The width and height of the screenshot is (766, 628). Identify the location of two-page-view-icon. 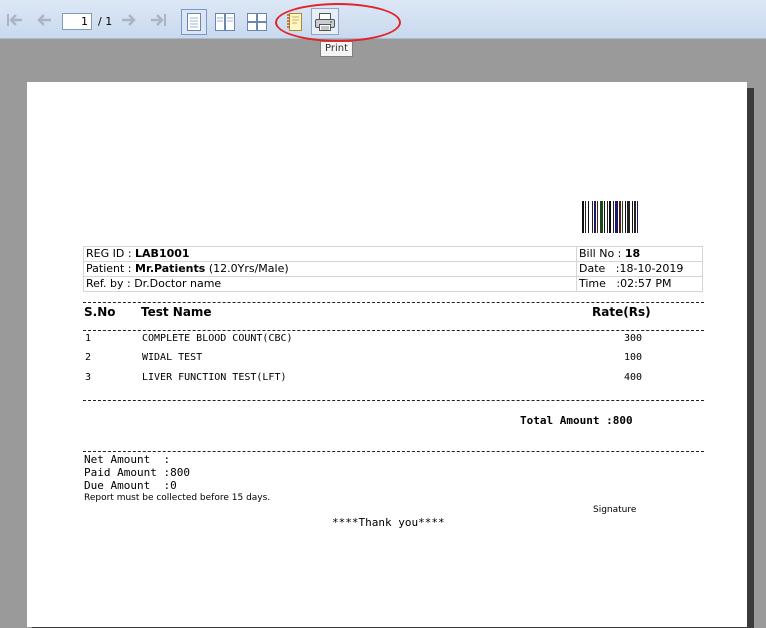
(225, 22).